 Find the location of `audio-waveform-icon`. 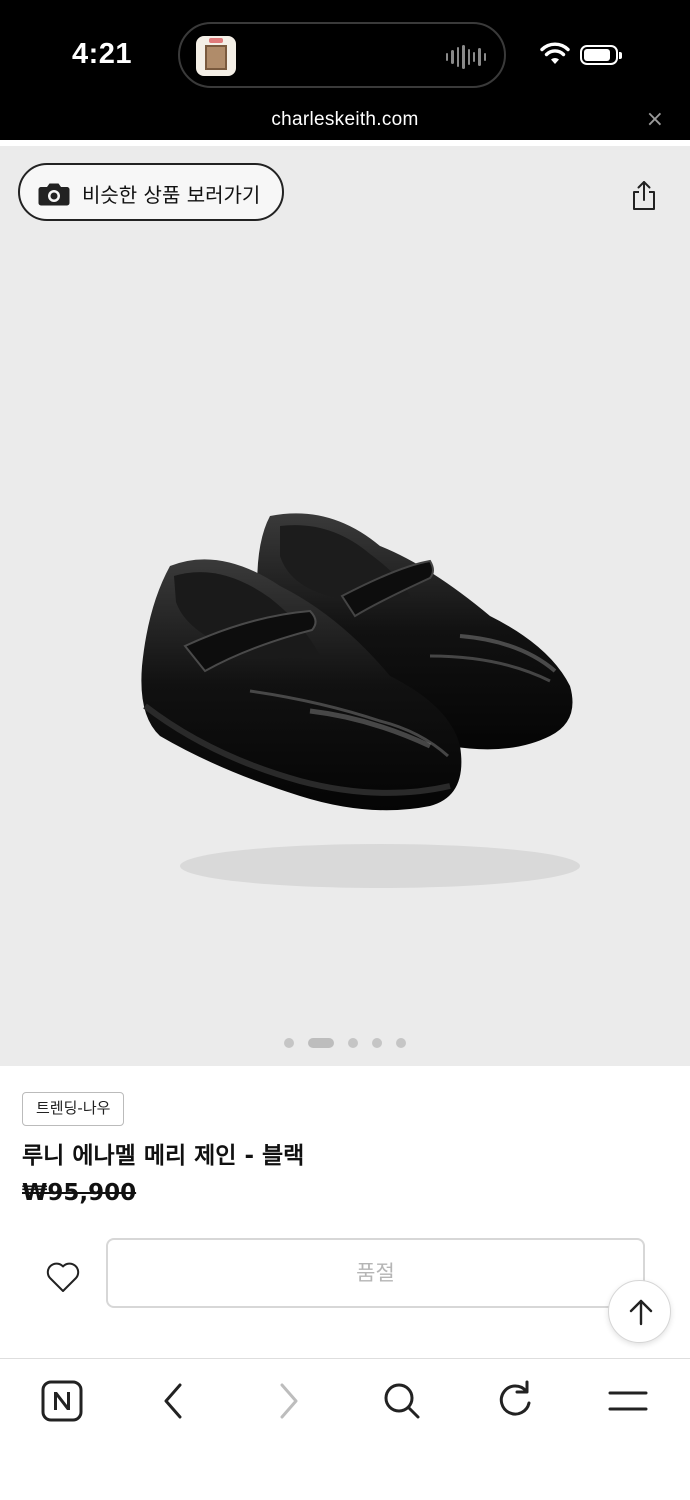

audio-waveform-icon is located at coordinates (466, 57).